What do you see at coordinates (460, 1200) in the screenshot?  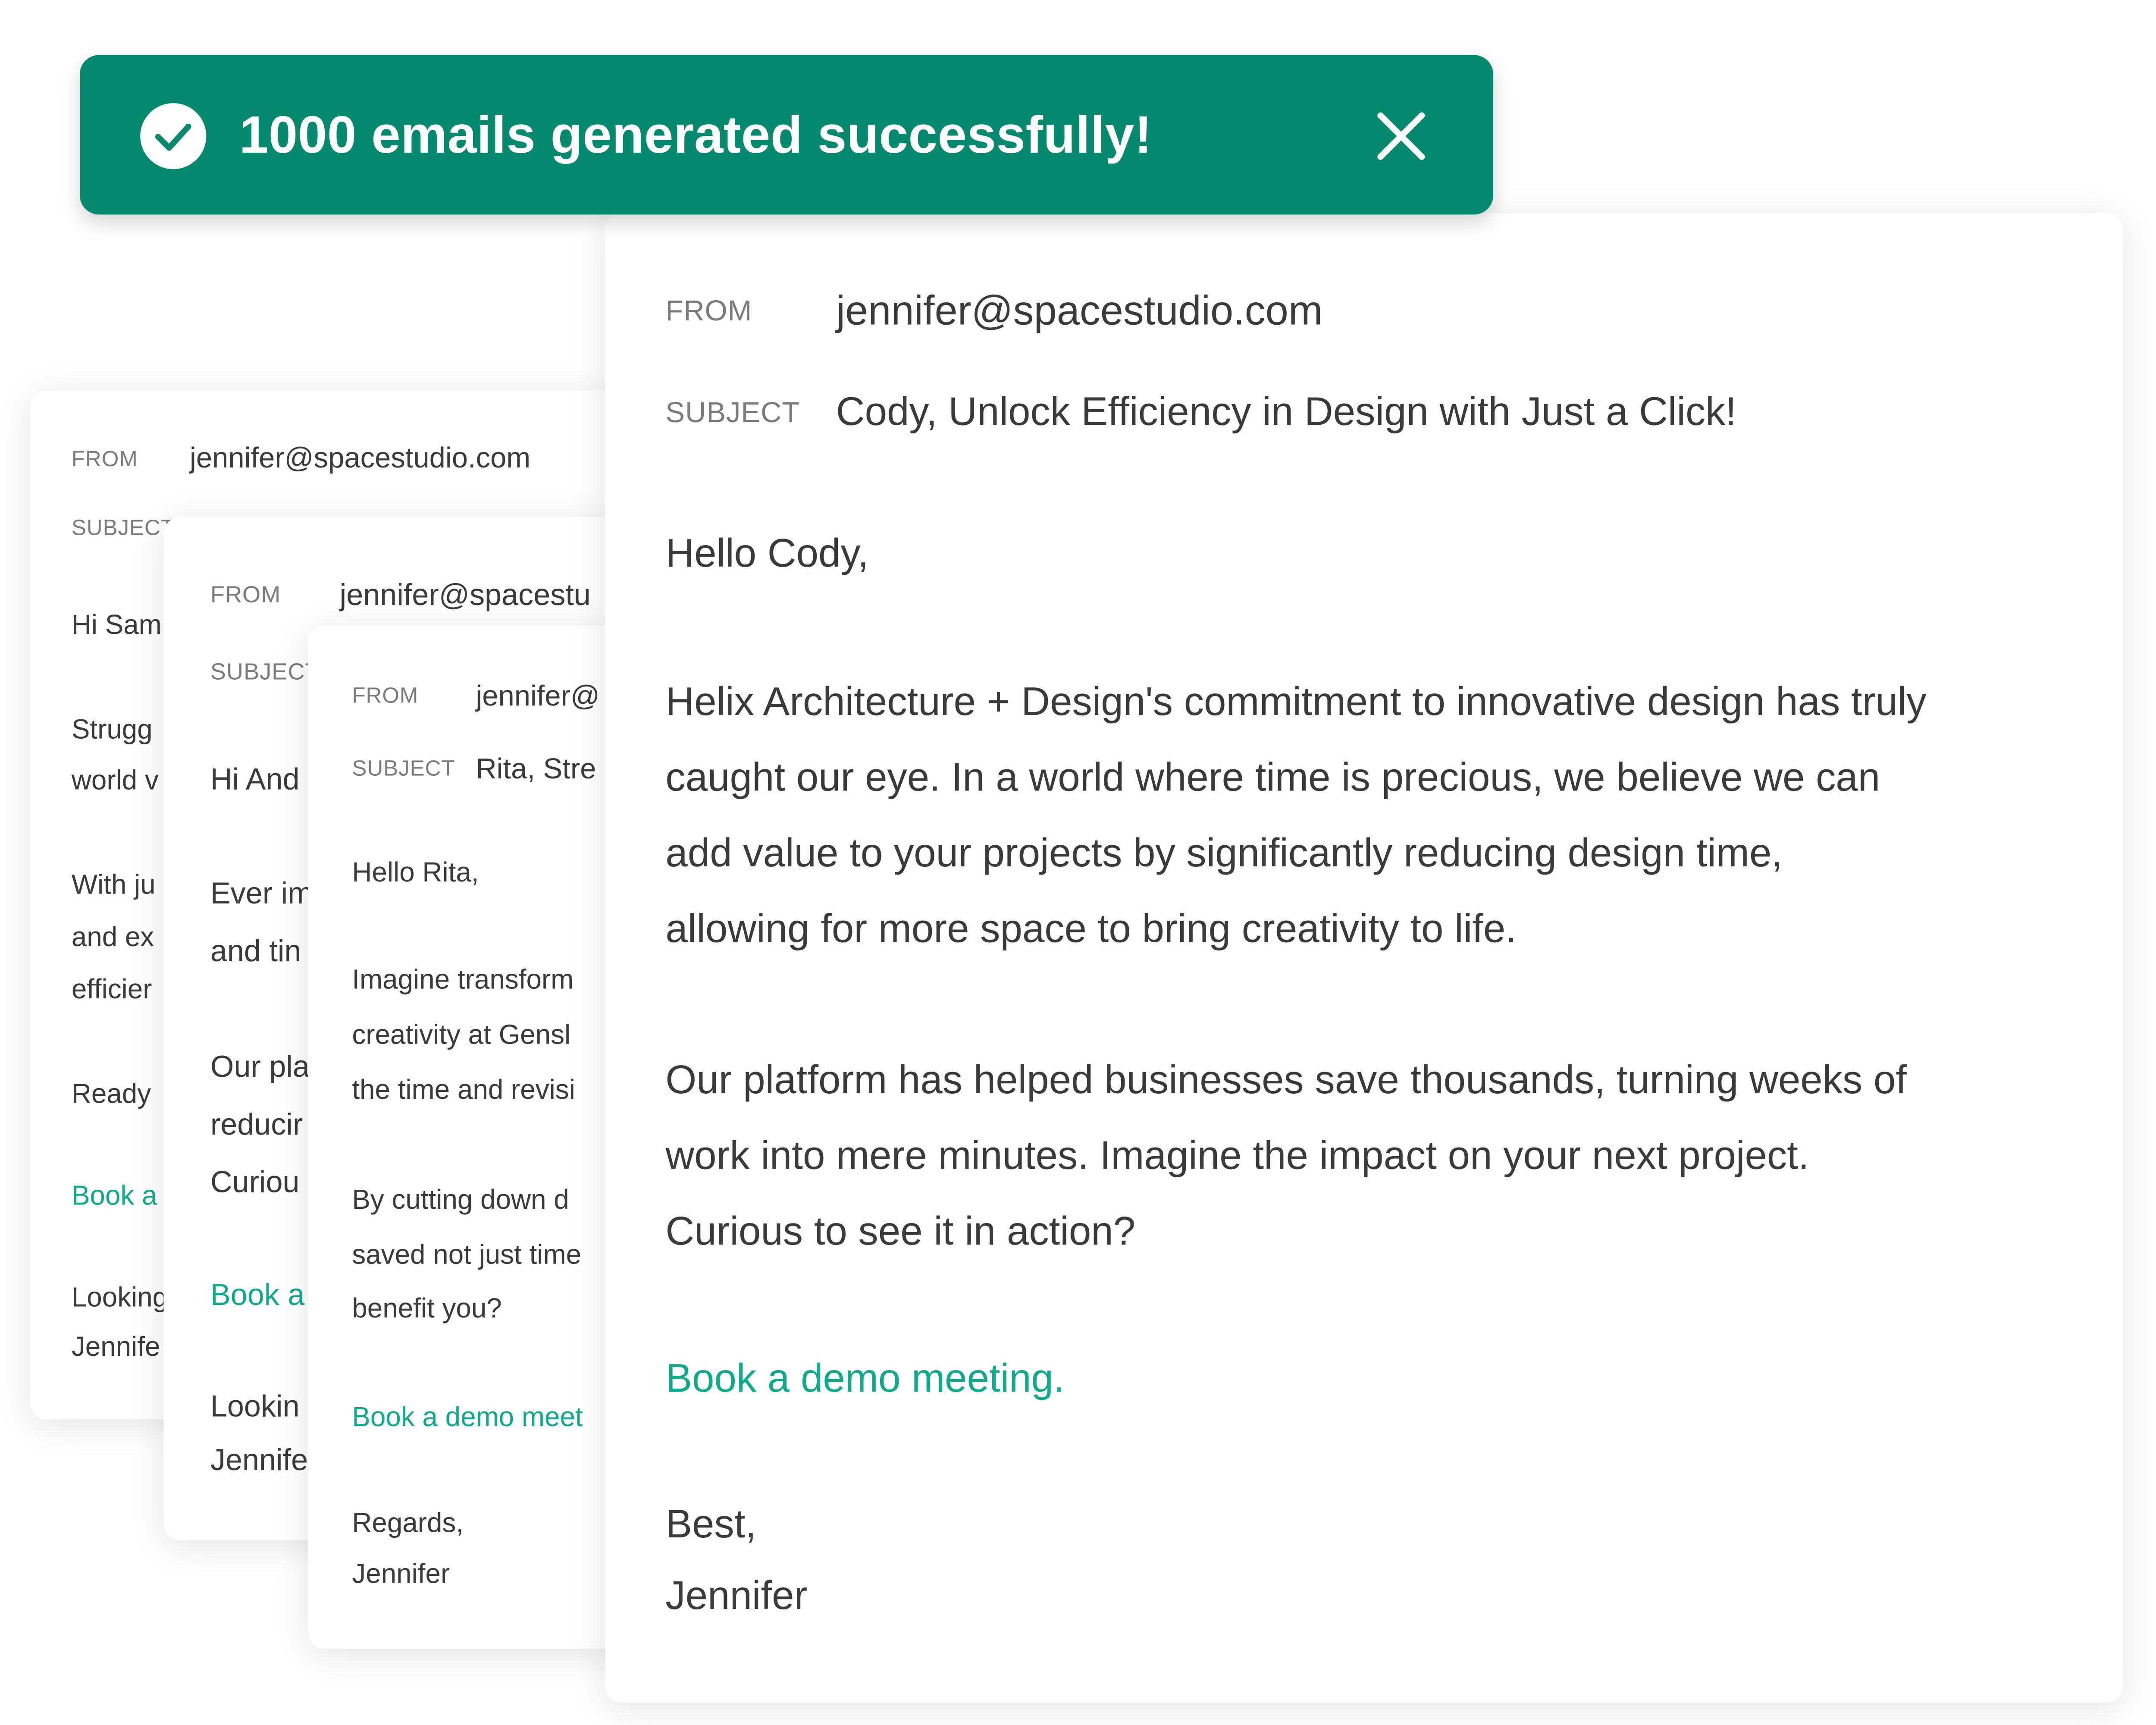 I see `body-line: By cutting down d` at bounding box center [460, 1200].